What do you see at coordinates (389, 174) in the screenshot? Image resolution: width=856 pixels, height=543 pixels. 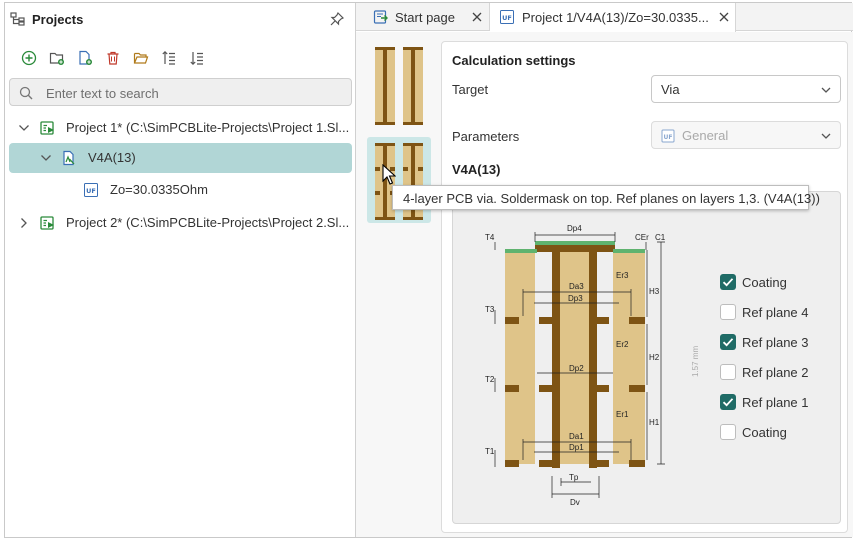 I see `mouse-cursor-icon` at bounding box center [389, 174].